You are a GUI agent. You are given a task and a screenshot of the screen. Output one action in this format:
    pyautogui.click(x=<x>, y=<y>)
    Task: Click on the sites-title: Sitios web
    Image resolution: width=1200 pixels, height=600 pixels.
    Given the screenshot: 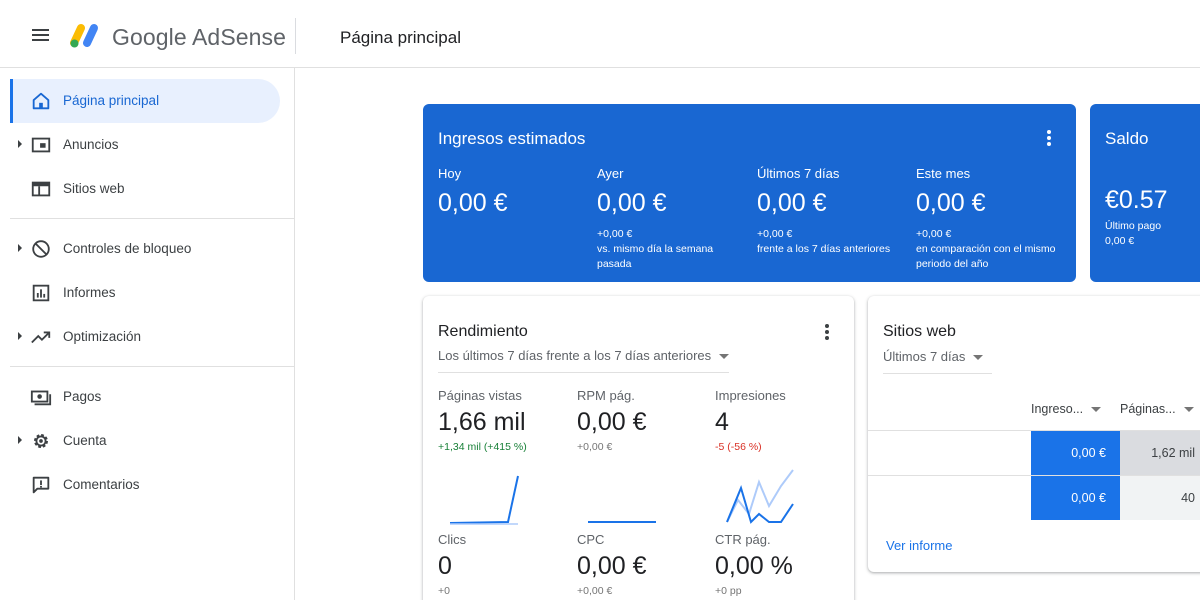 What is the action you would take?
    pyautogui.click(x=919, y=331)
    